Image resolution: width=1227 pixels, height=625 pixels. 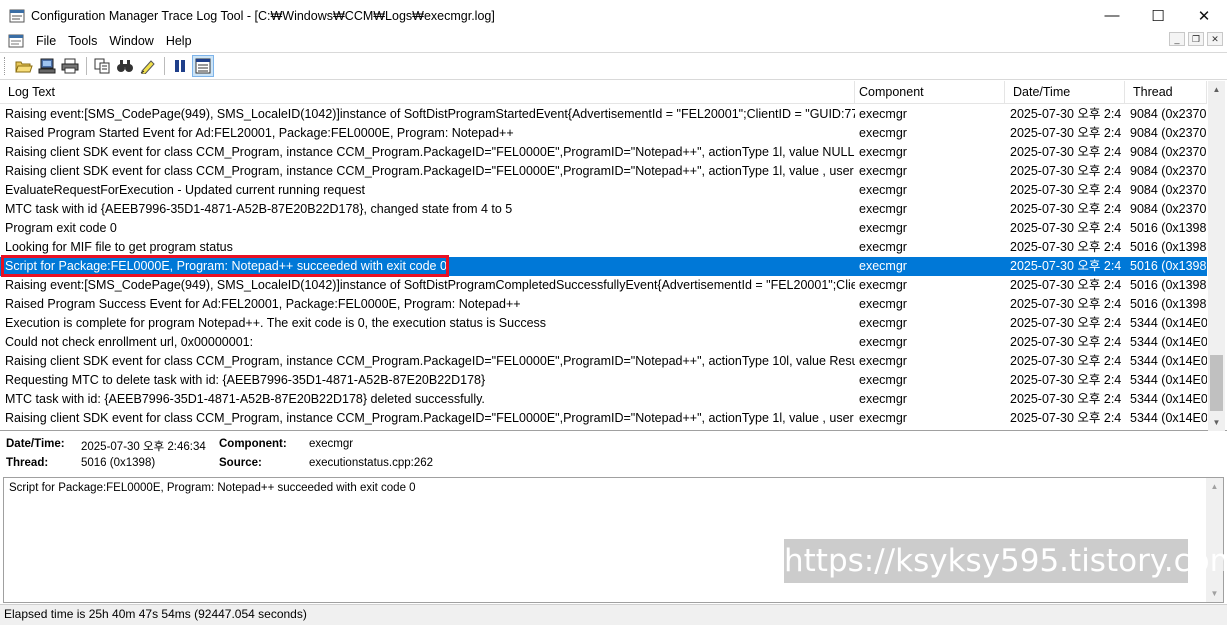 I want to click on minimize-button: —, so click(x=1112, y=15).